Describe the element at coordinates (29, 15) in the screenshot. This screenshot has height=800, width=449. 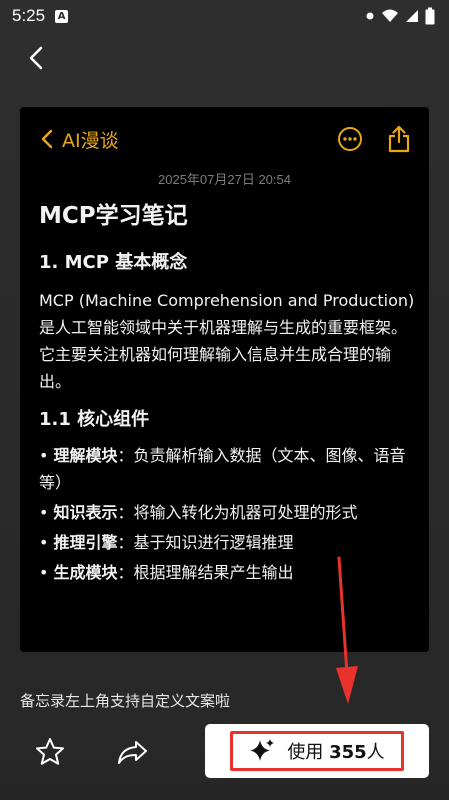
I see `status-time: 5:25` at that location.